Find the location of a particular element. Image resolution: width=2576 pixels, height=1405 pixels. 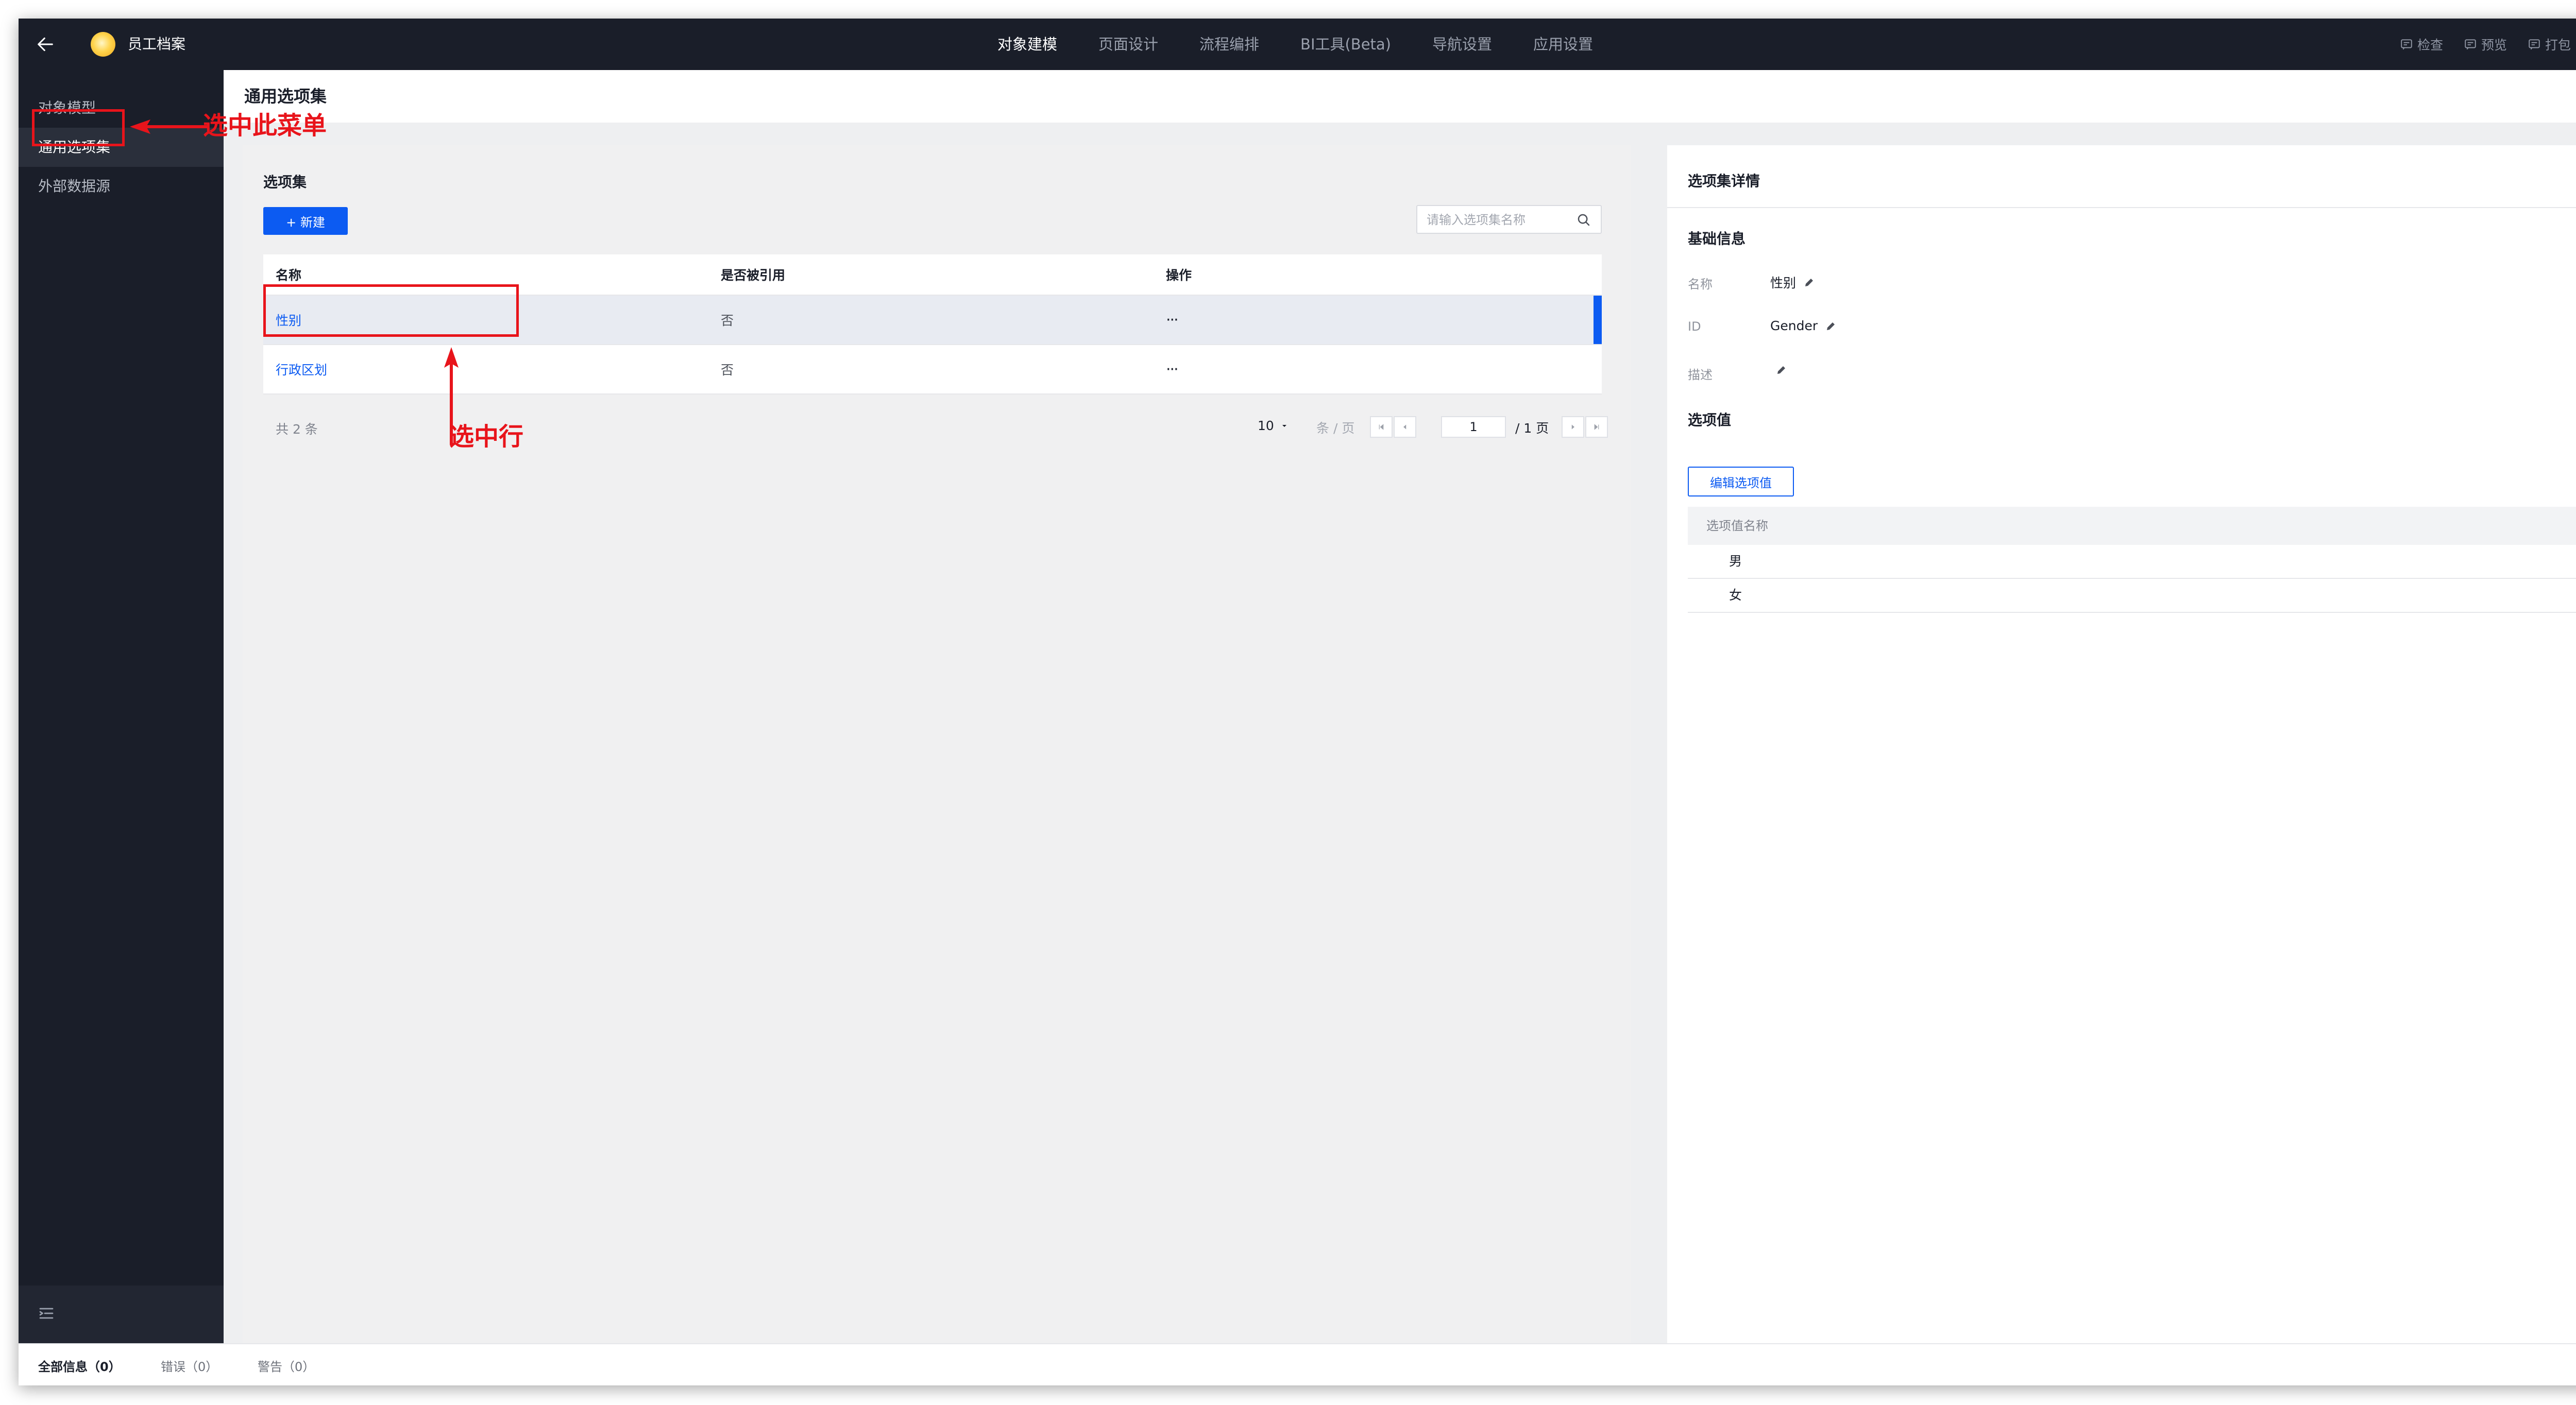

edit-id-pencil-icon is located at coordinates (1831, 326).